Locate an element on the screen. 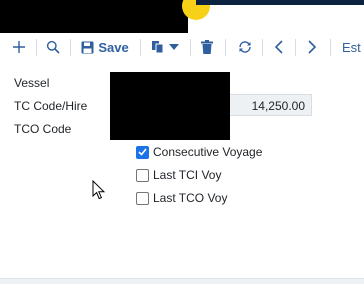 This screenshot has height=284, width=364. last-tco-voy-checkbox: Last TCO Voy is located at coordinates (181, 198).